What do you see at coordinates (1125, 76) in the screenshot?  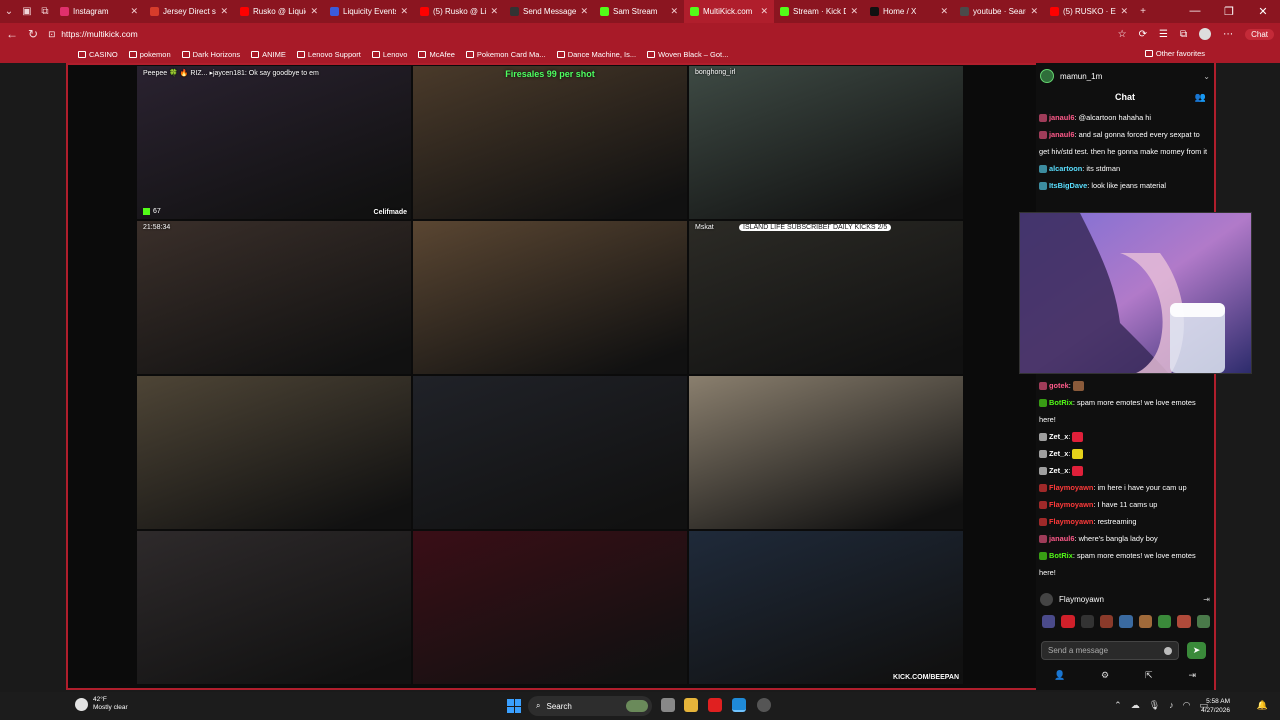 I see `chat-user-switcher: mamun_1m ⌄` at bounding box center [1125, 76].